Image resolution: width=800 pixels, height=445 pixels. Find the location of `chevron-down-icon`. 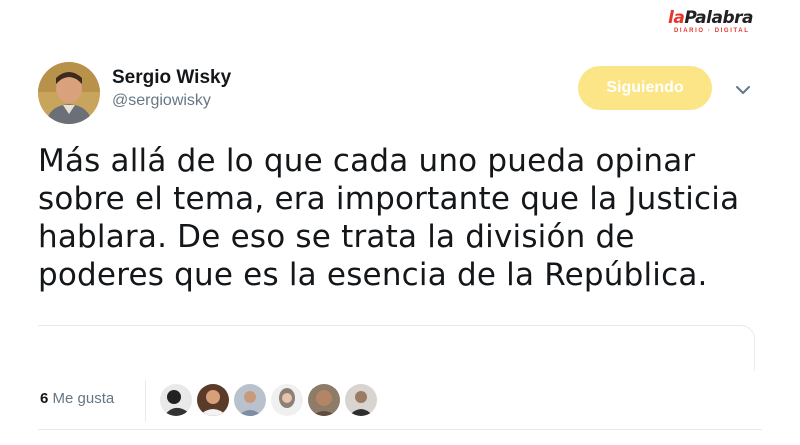

chevron-down-icon is located at coordinates (743, 90).